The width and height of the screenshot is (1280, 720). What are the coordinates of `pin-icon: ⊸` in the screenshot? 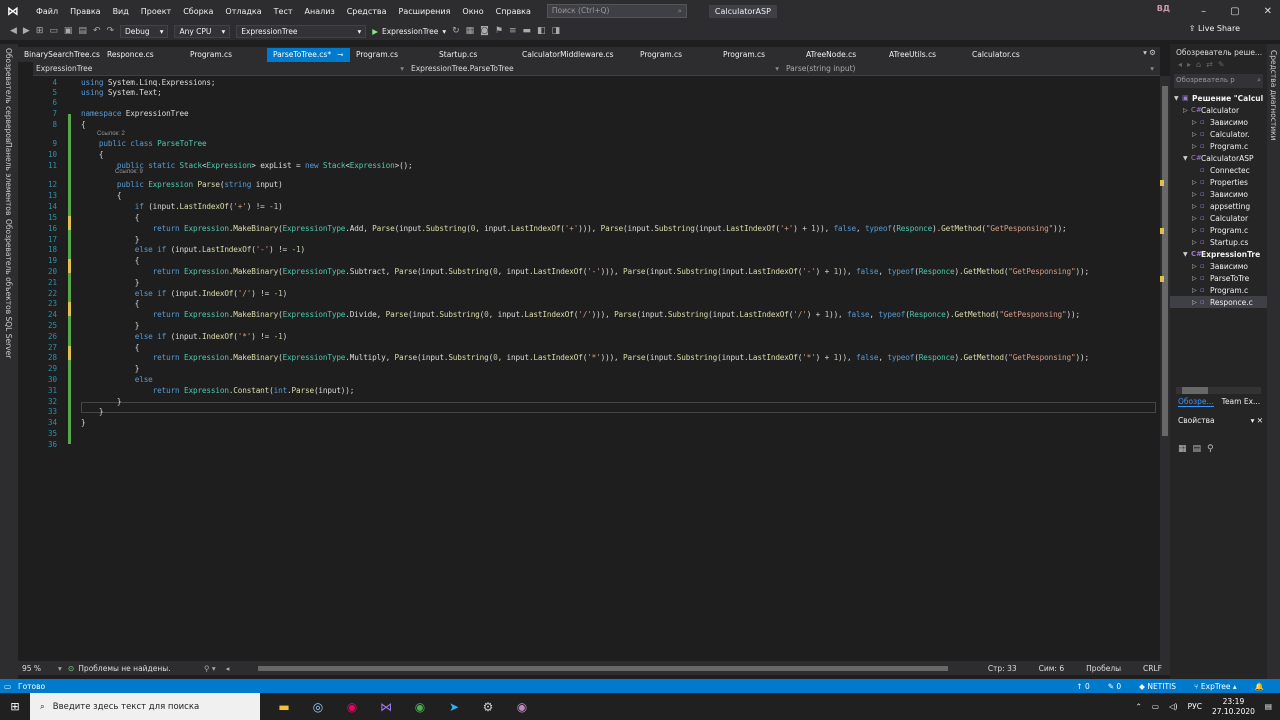 It's located at (340, 55).